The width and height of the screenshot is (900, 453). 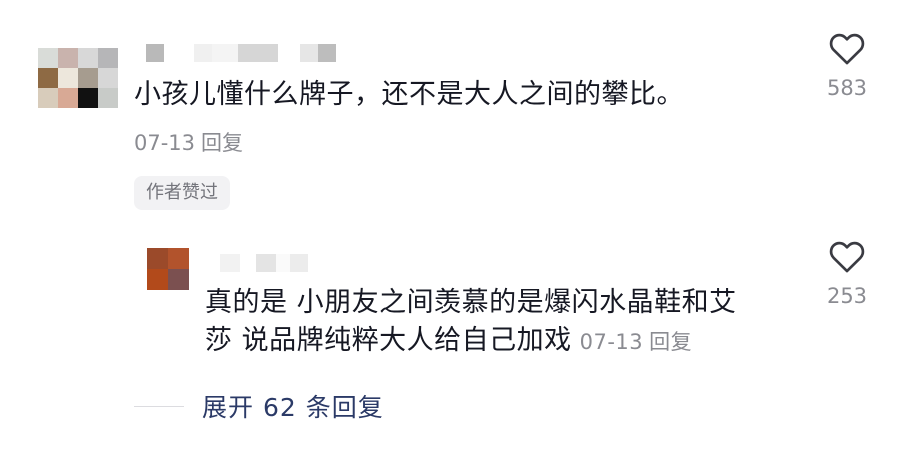 I want to click on expand-replies-button: 展开 62 条回复, so click(x=259, y=406).